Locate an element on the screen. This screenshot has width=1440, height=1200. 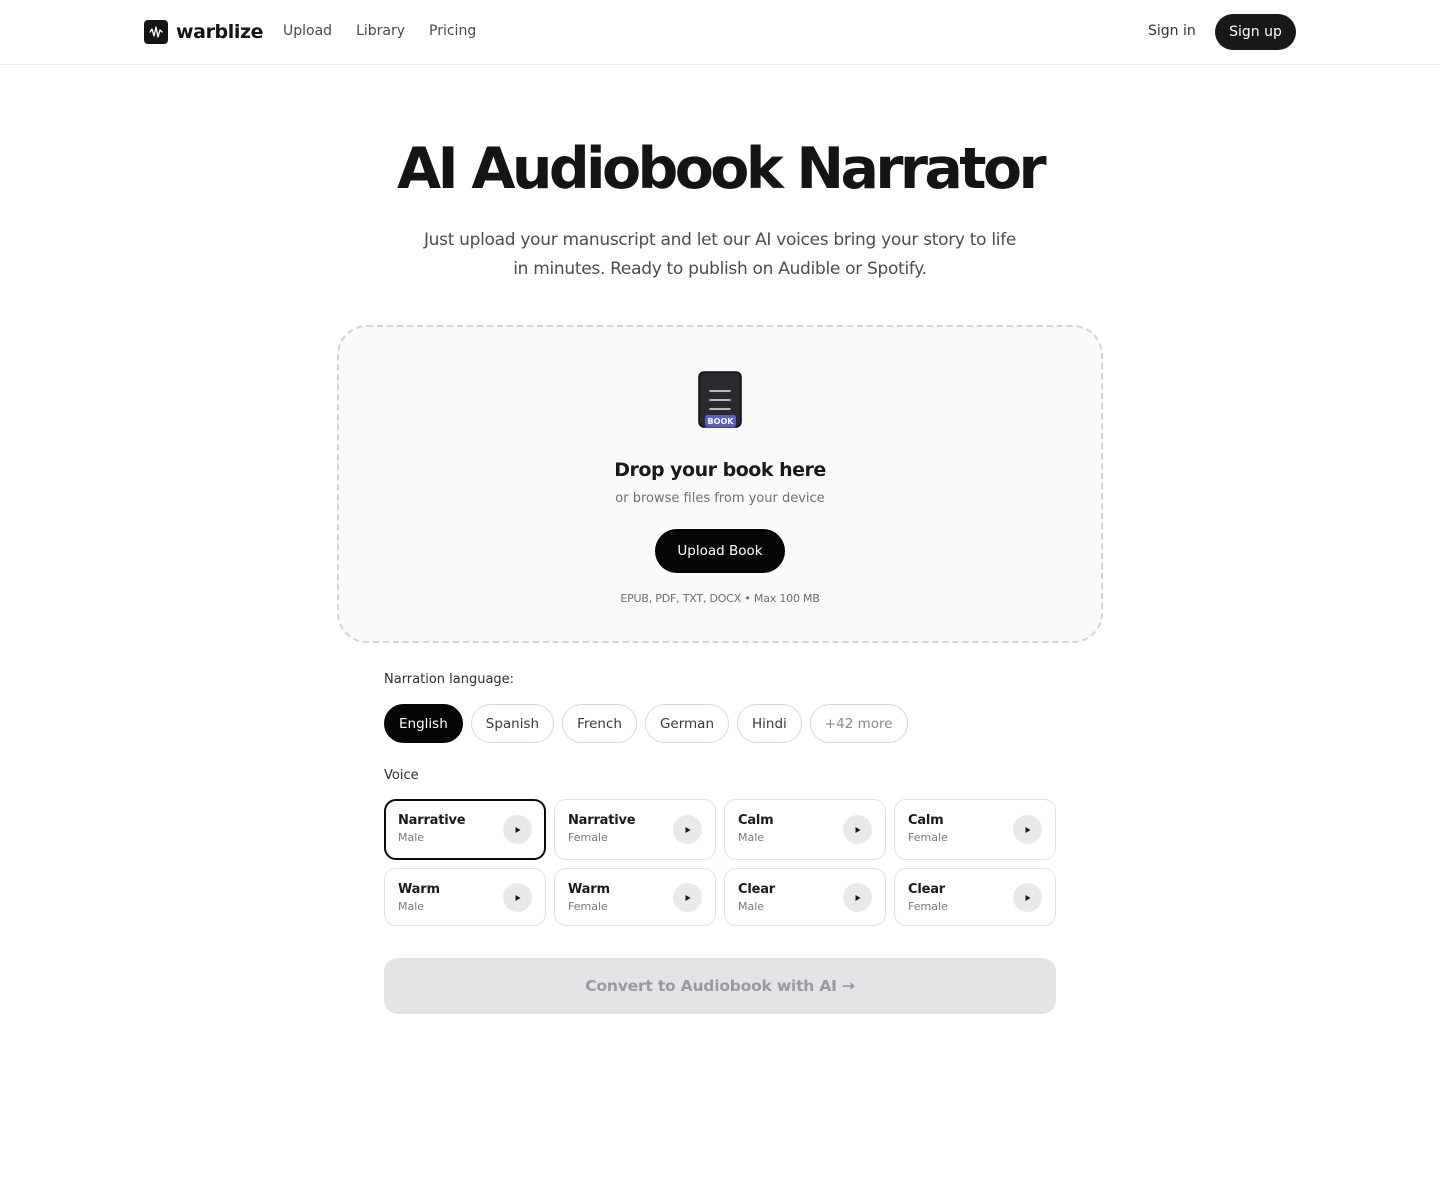
voice-card-clear-female: Clear Female is located at coordinates (975, 897).